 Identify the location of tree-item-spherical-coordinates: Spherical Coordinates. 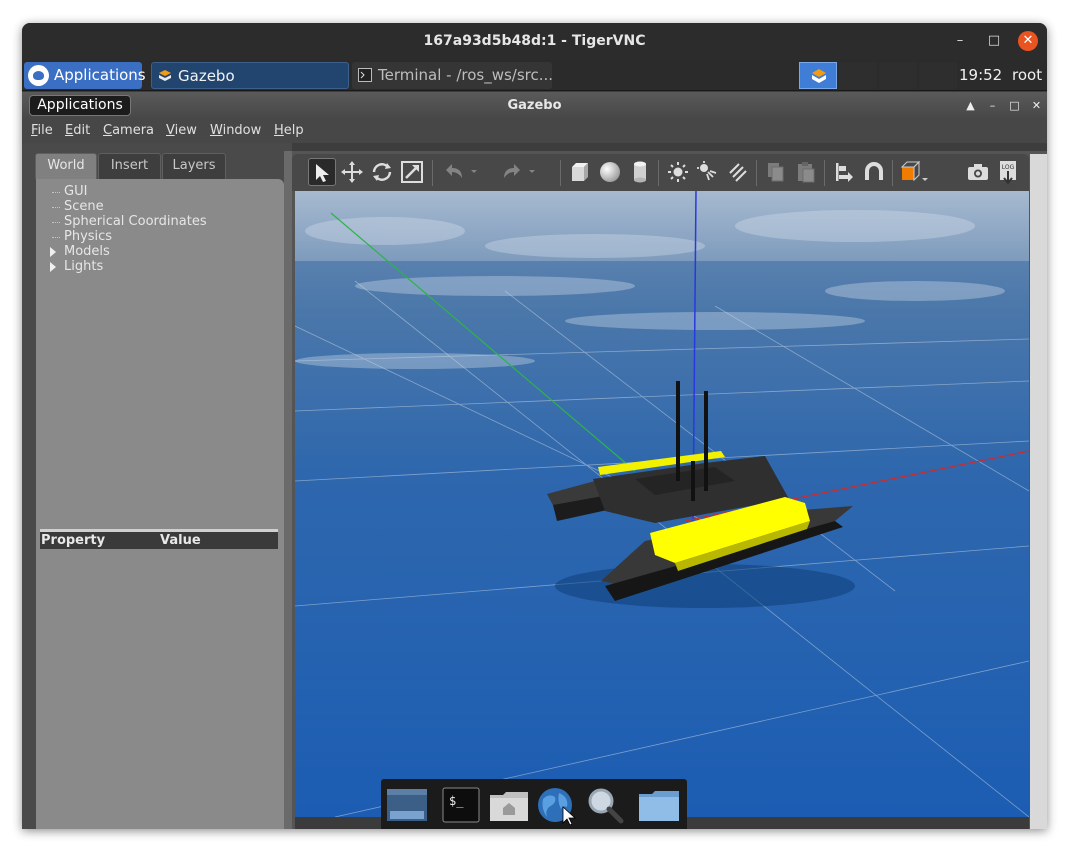
(135, 221).